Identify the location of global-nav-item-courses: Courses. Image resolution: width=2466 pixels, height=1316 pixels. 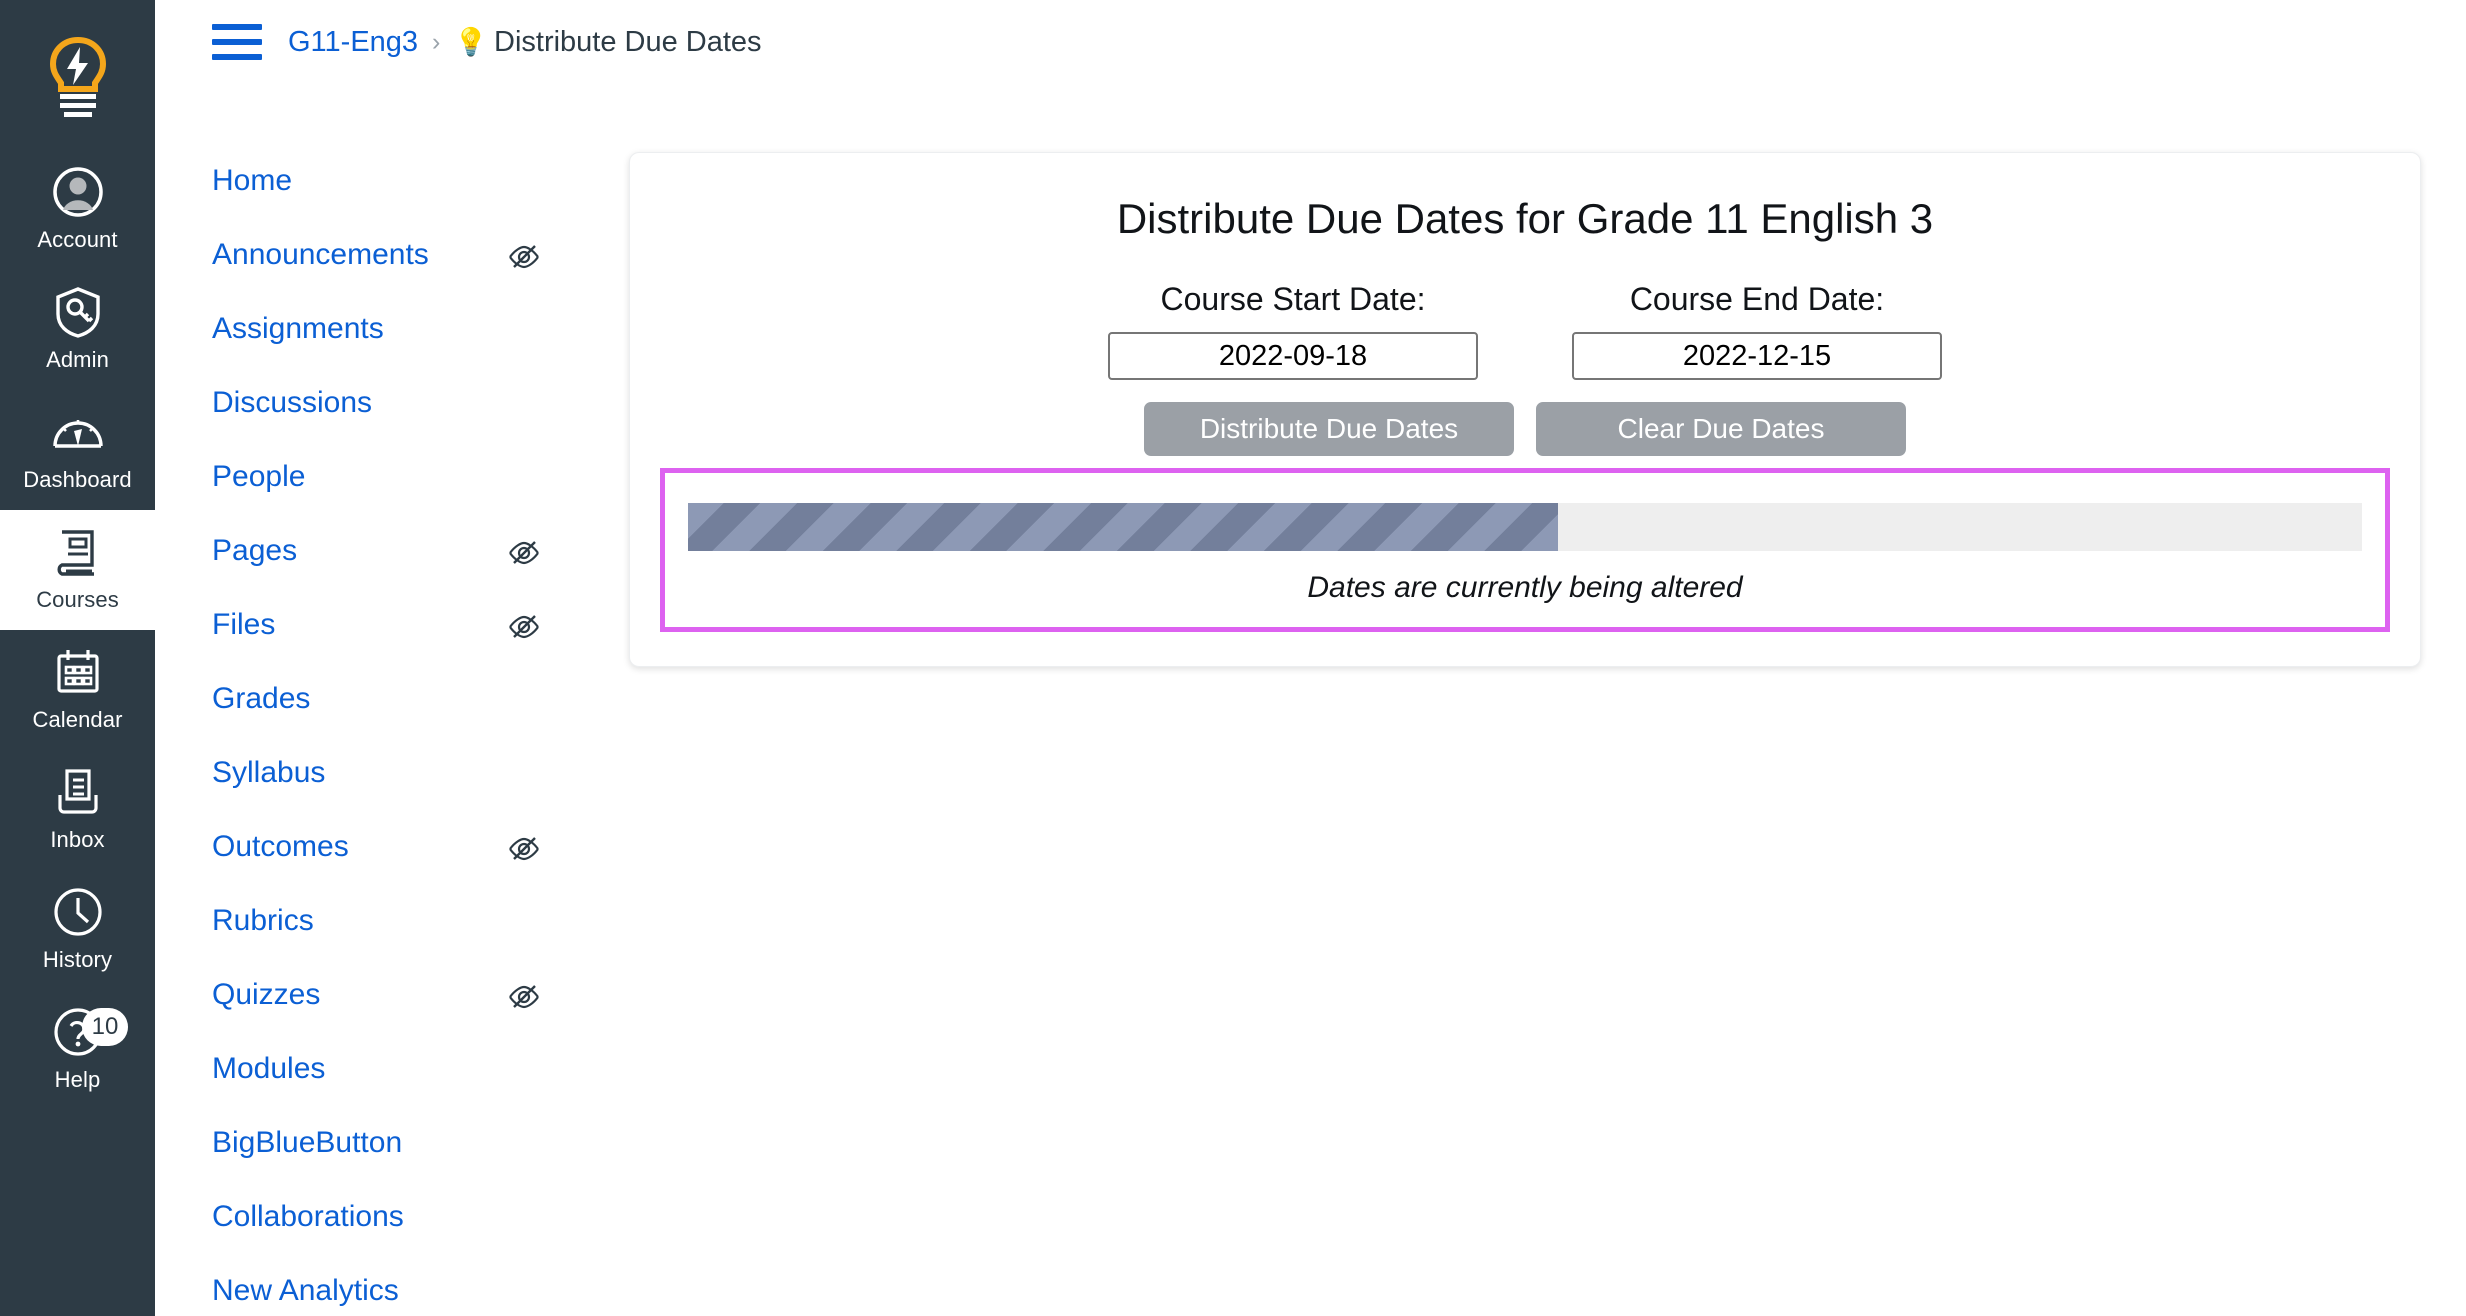
(77, 570).